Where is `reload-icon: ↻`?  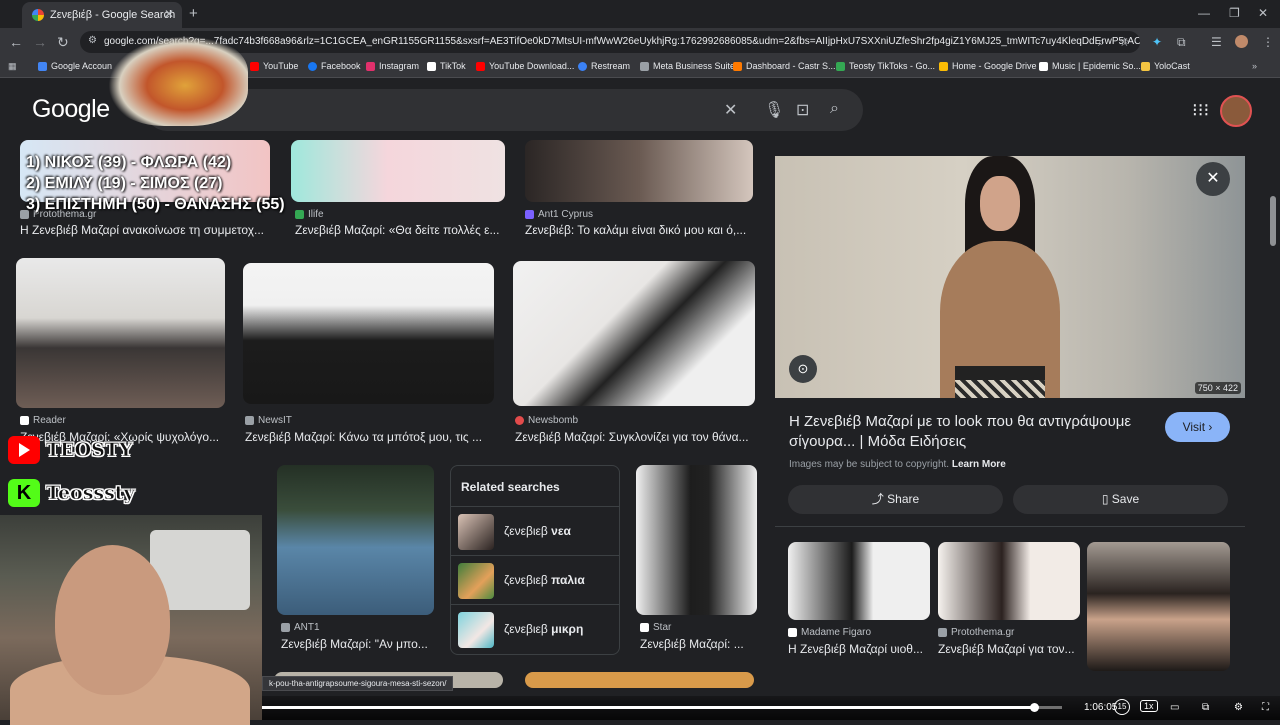
reload-icon: ↻ is located at coordinates (63, 42).